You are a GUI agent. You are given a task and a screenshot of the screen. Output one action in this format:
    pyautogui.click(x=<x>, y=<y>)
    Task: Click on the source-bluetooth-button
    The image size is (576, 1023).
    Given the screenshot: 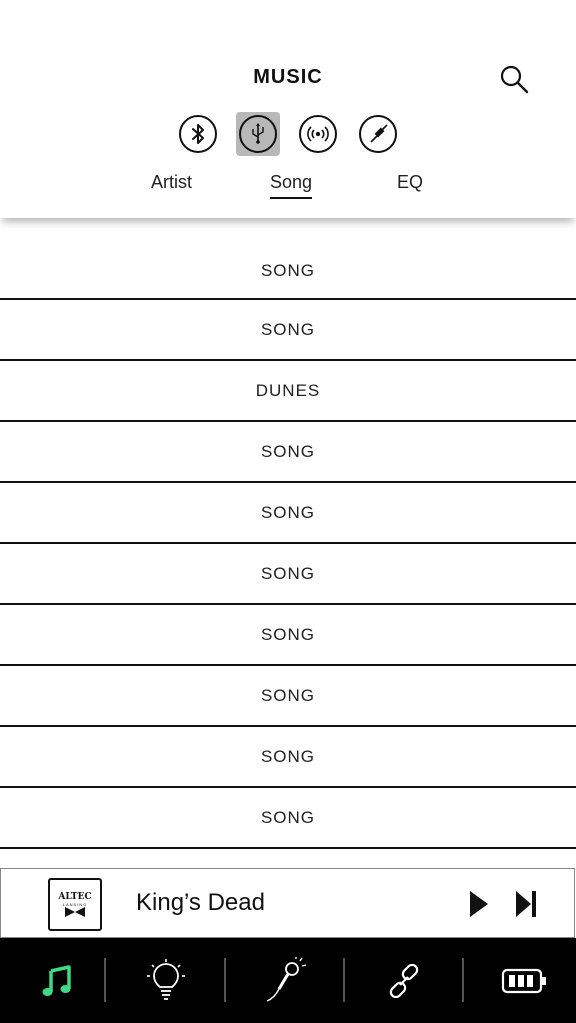 What is the action you would take?
    pyautogui.click(x=198, y=134)
    